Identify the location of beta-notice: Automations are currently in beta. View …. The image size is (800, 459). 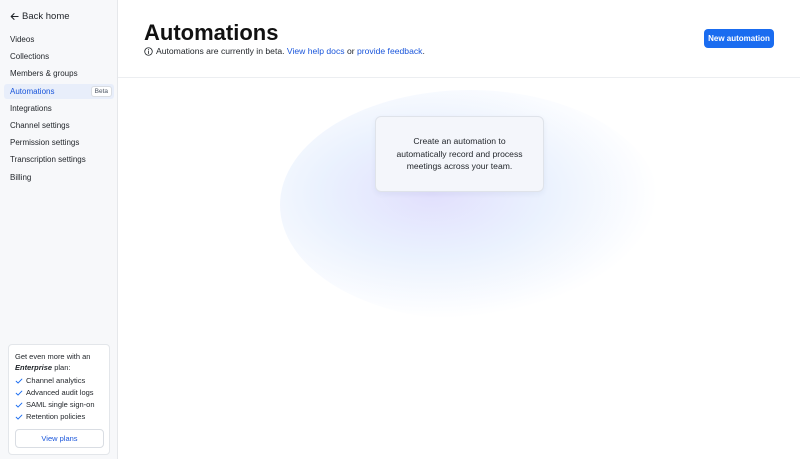
(284, 51).